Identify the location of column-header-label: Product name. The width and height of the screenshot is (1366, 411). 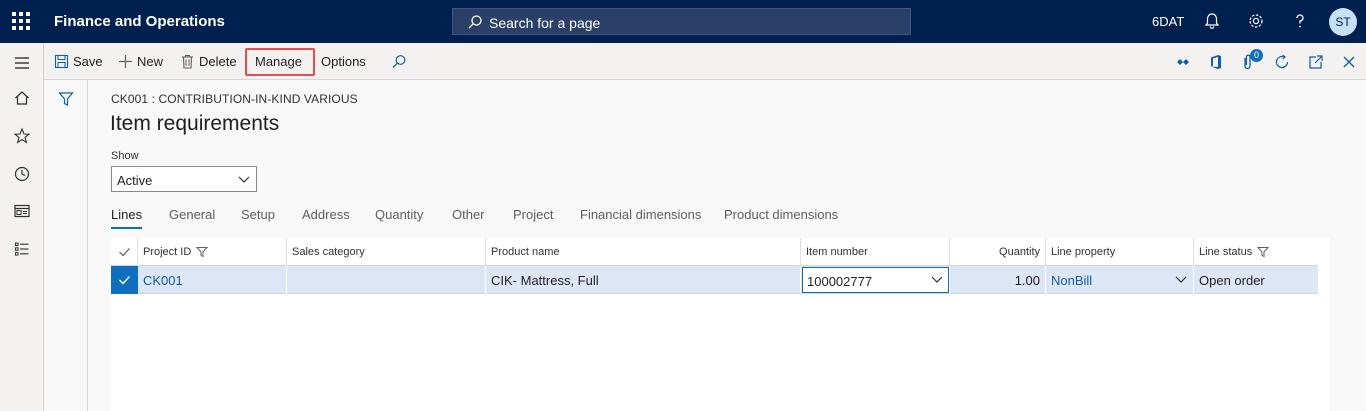
(525, 252).